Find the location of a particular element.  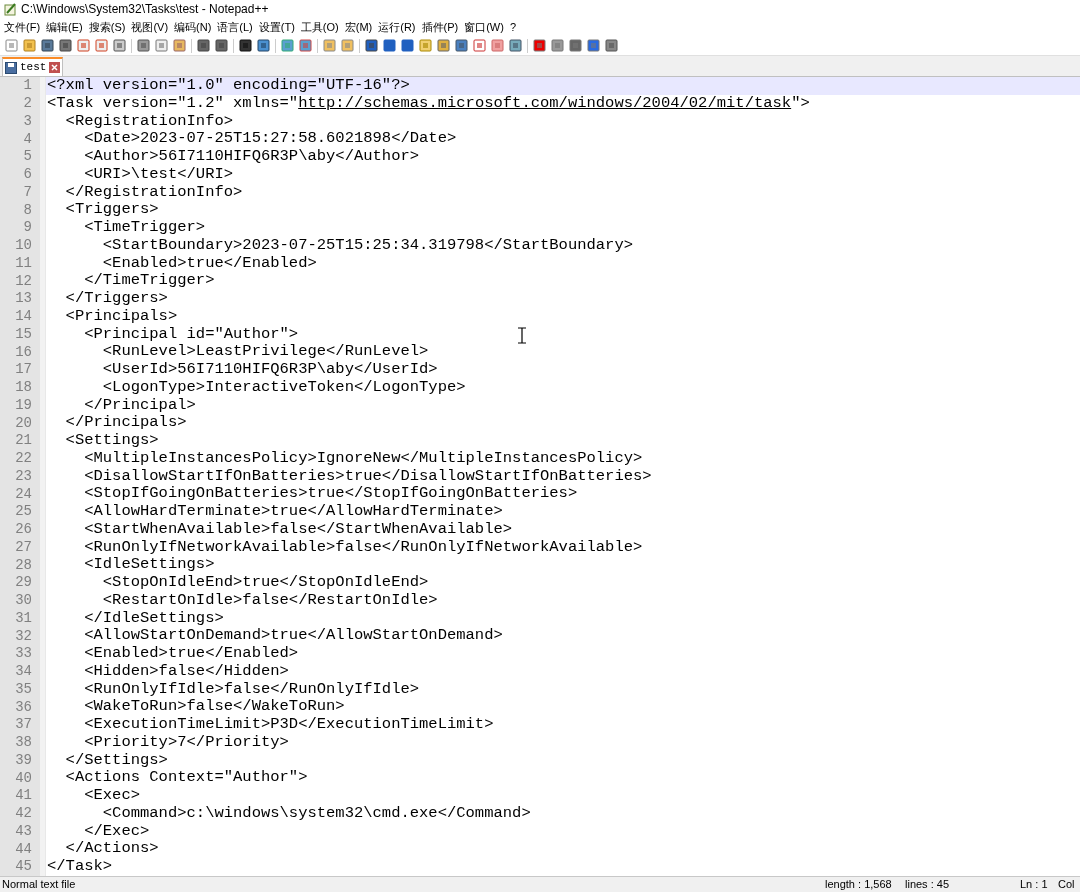

code-line: <Principals> is located at coordinates (121, 316).